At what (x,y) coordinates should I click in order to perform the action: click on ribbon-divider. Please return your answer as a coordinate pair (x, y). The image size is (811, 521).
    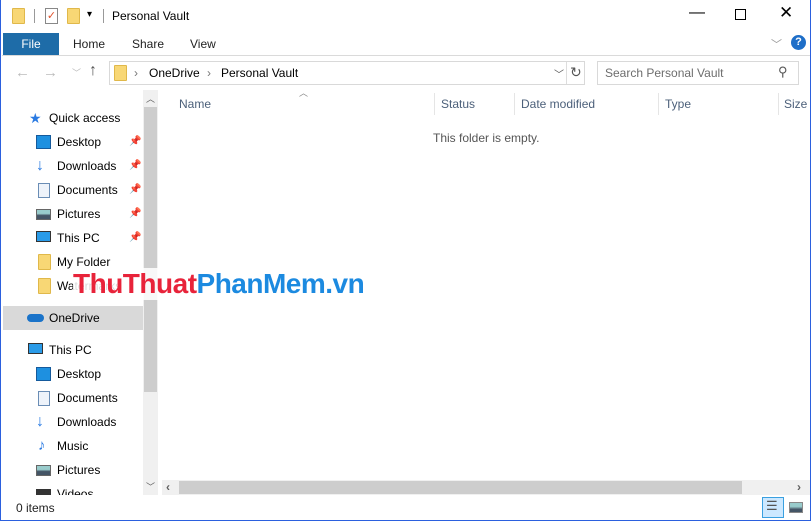
    Looking at the image, I should click on (406, 55).